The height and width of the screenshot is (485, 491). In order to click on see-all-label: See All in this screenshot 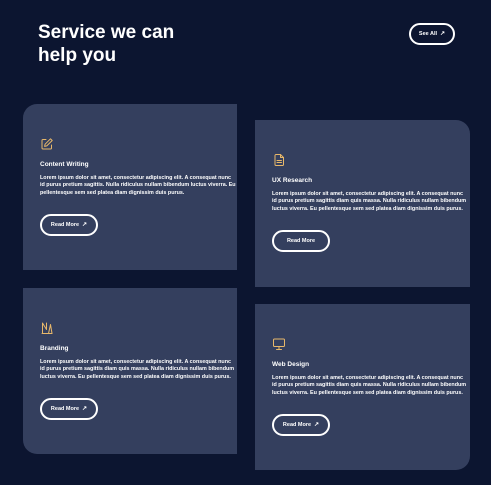, I will do `click(428, 34)`.